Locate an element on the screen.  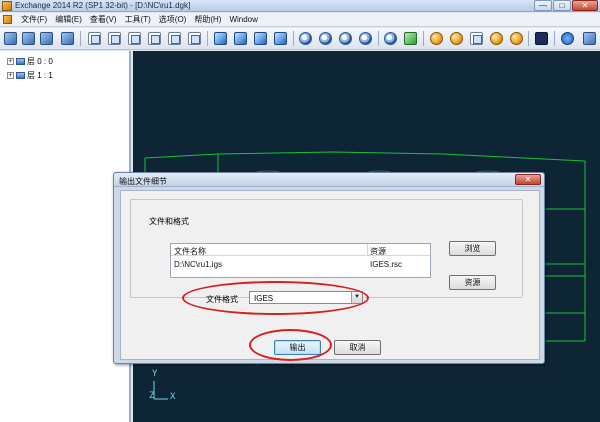
close-button: ✕ is located at coordinates (585, 5).